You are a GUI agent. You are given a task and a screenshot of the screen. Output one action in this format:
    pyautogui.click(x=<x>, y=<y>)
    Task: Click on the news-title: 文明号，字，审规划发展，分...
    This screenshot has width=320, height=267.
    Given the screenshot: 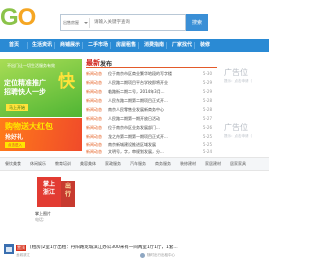 What is the action you would take?
    pyautogui.click(x=150, y=152)
    